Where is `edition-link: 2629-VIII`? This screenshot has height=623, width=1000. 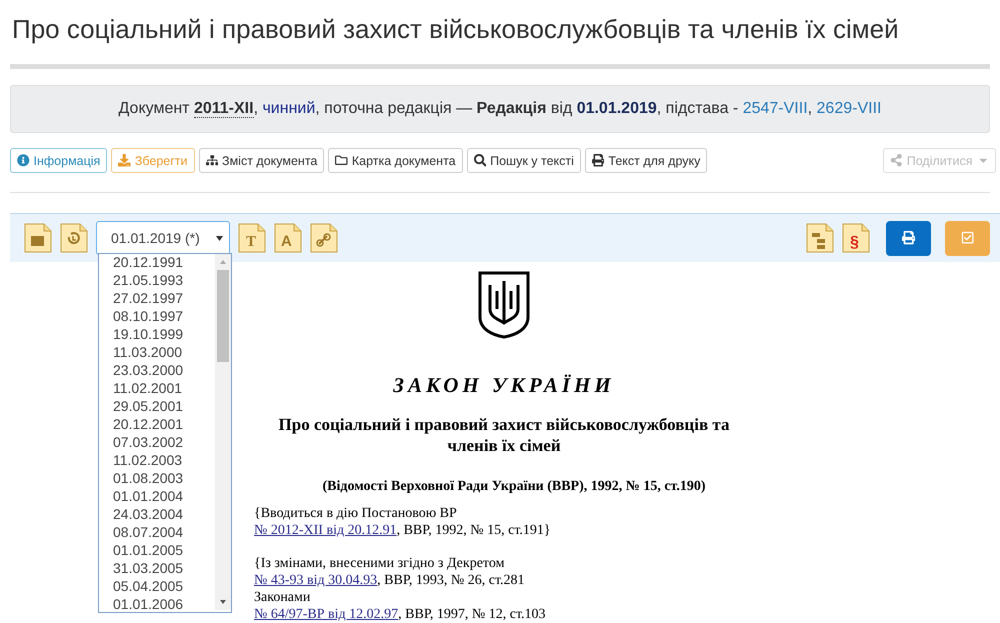
edition-link: 2629-VIII is located at coordinates (849, 108).